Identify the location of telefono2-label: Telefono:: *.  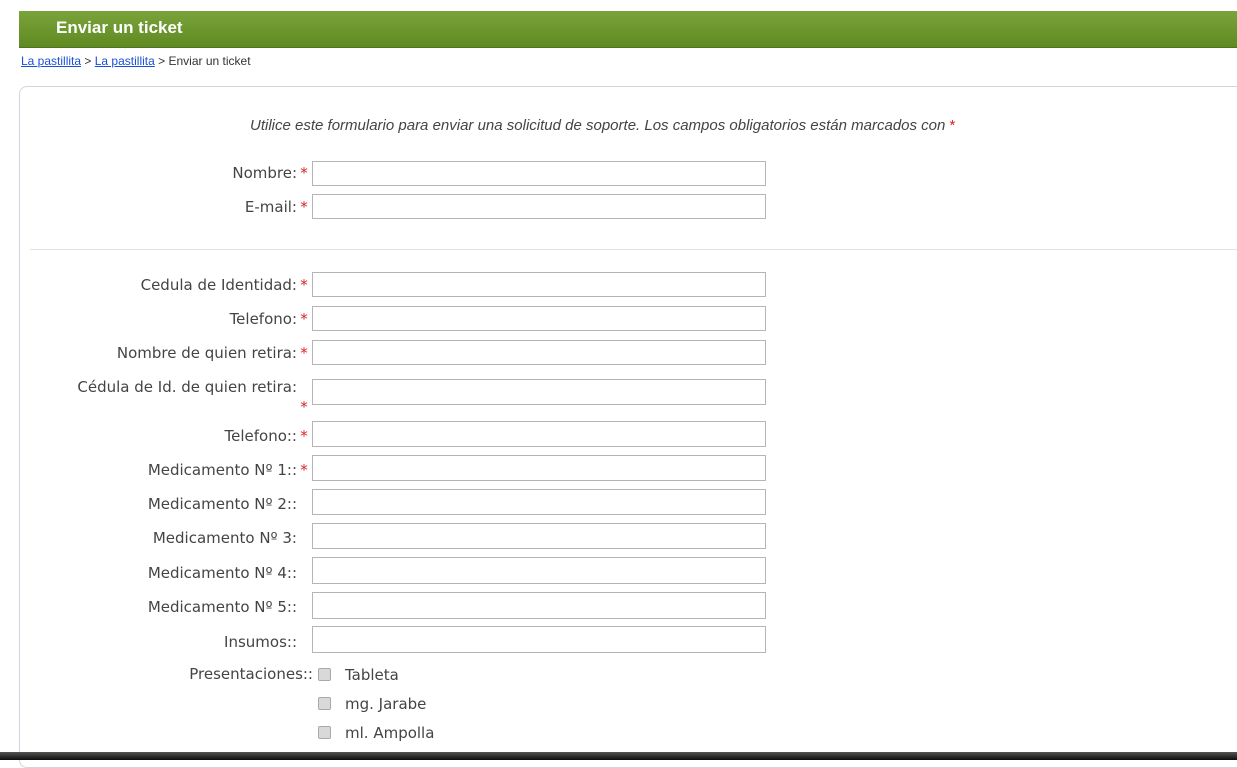
(266, 436).